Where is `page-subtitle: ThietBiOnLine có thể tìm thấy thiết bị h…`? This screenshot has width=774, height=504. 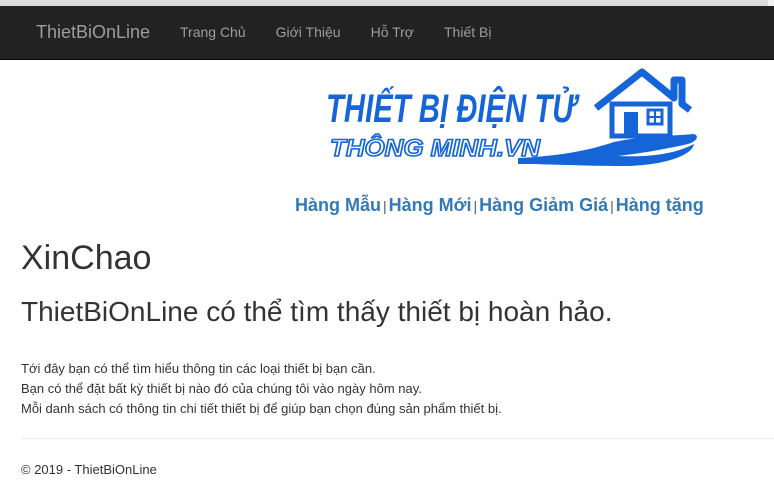
page-subtitle: ThietBiOnLine có thể tìm thấy thiết bị h… is located at coordinates (317, 311).